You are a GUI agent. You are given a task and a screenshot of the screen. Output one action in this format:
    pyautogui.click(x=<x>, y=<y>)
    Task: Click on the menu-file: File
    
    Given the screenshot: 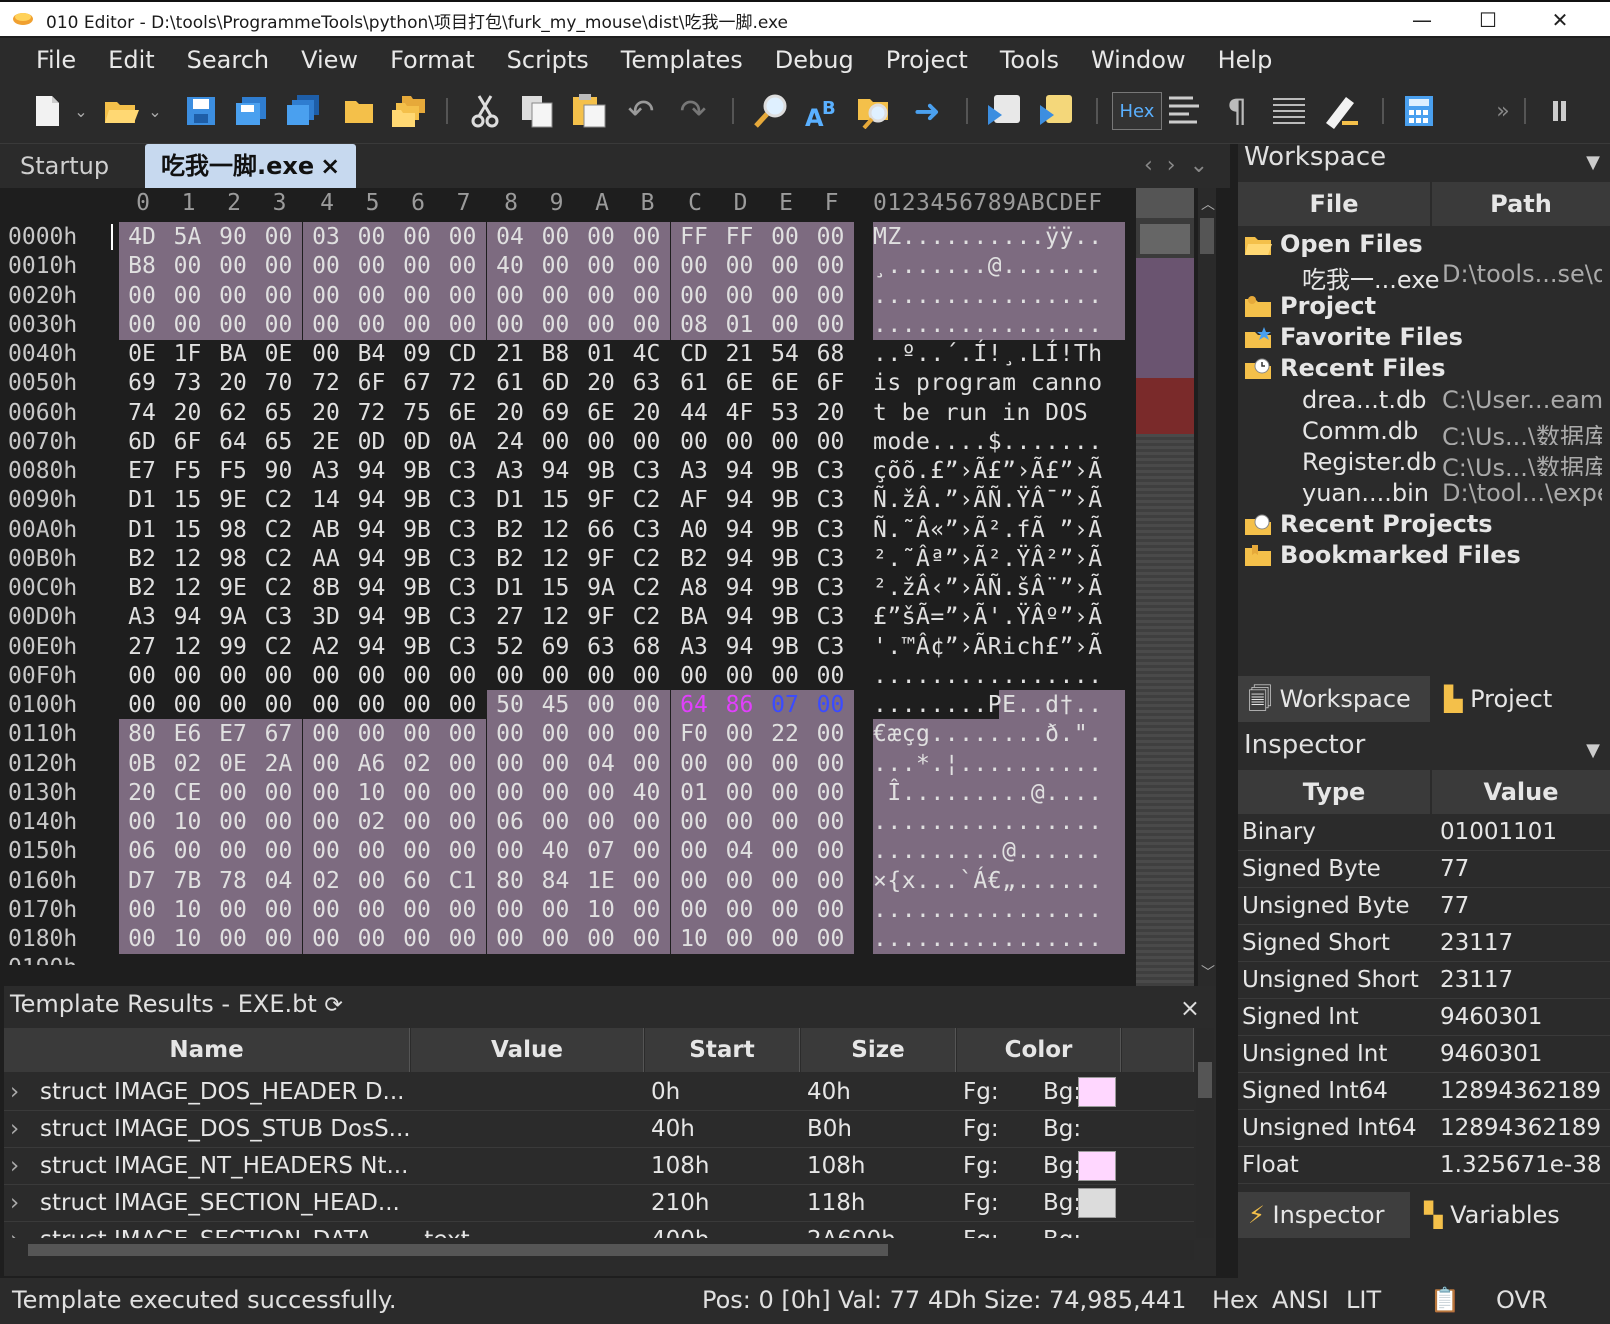 What is the action you would take?
    pyautogui.click(x=56, y=60)
    